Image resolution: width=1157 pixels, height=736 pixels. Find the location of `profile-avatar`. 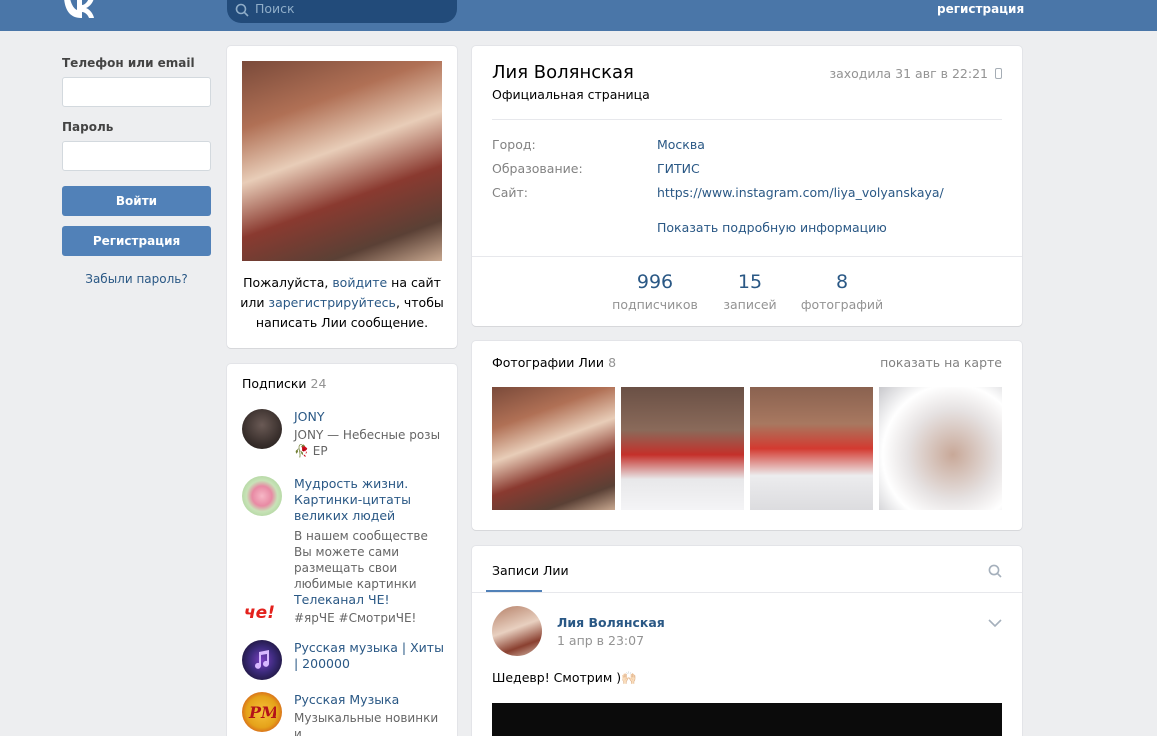

profile-avatar is located at coordinates (342, 161).